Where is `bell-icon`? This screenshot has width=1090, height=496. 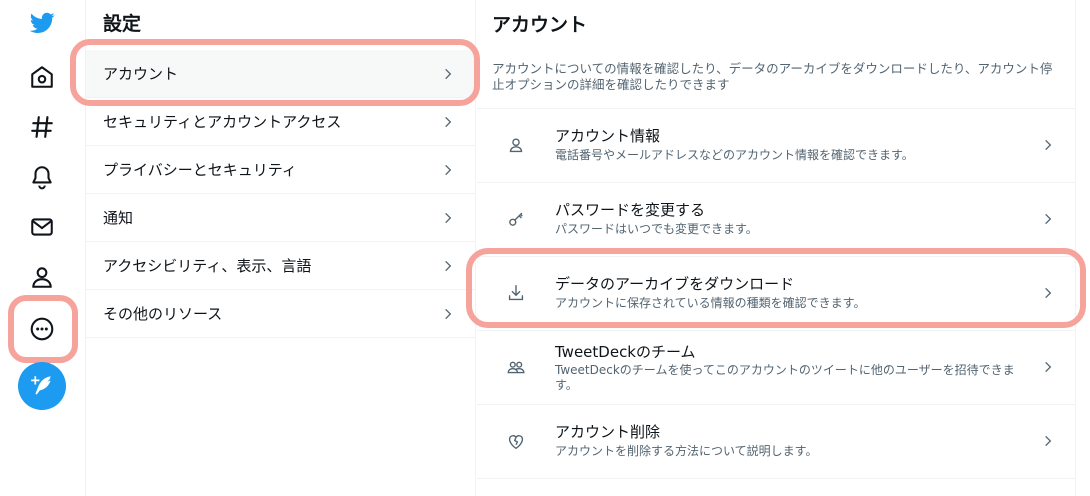
bell-icon is located at coordinates (42, 178).